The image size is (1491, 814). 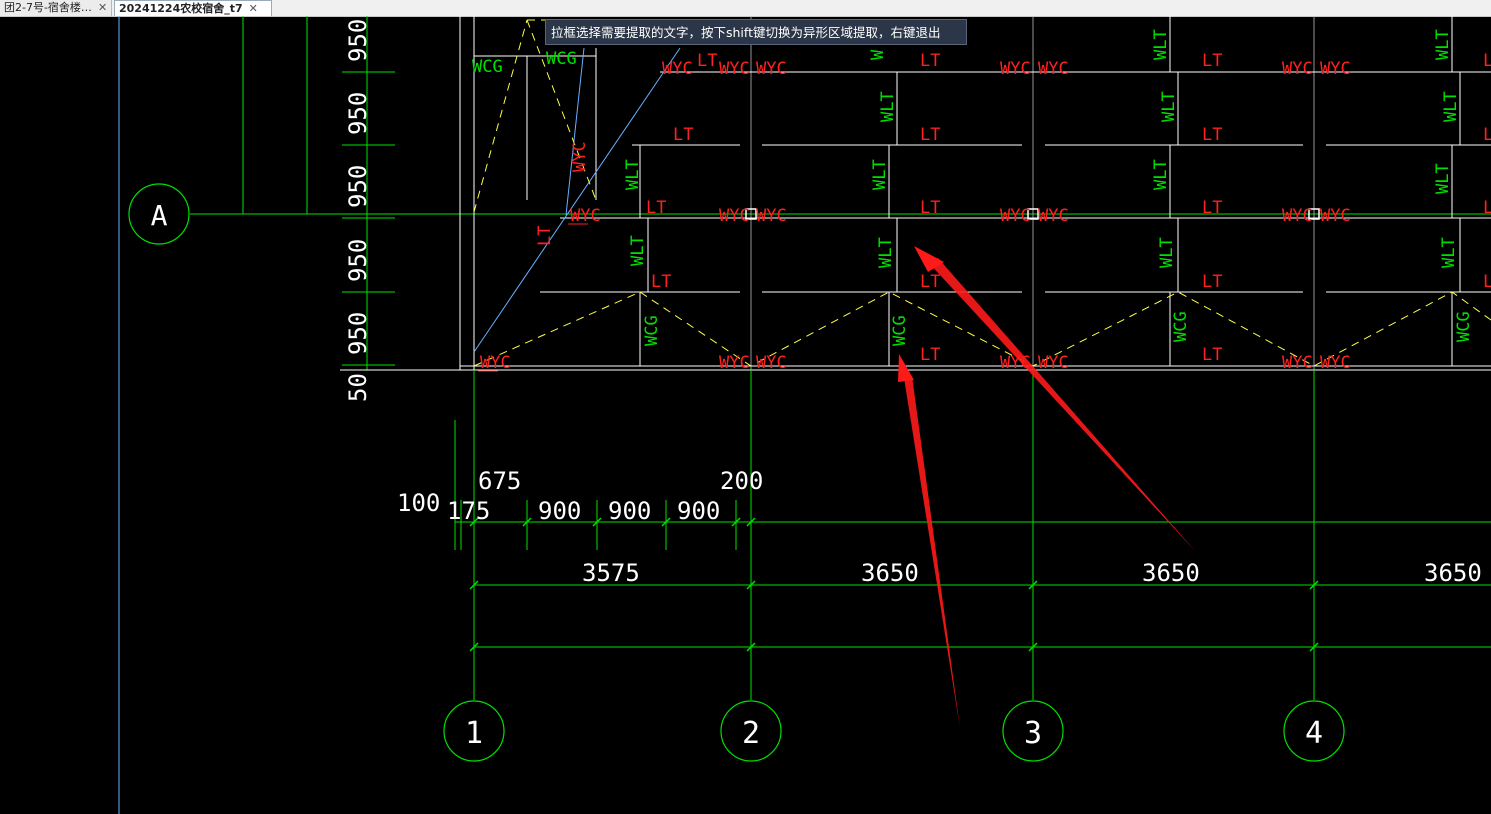 I want to click on tab-label: 20241224农校宿舍_t7, so click(x=181, y=8).